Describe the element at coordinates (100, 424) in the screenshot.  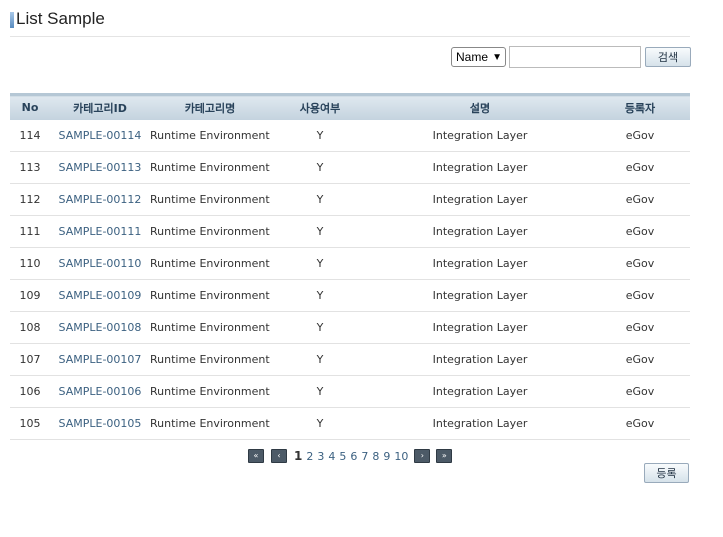
I see `category-id-link: SAMPLE-00105` at that location.